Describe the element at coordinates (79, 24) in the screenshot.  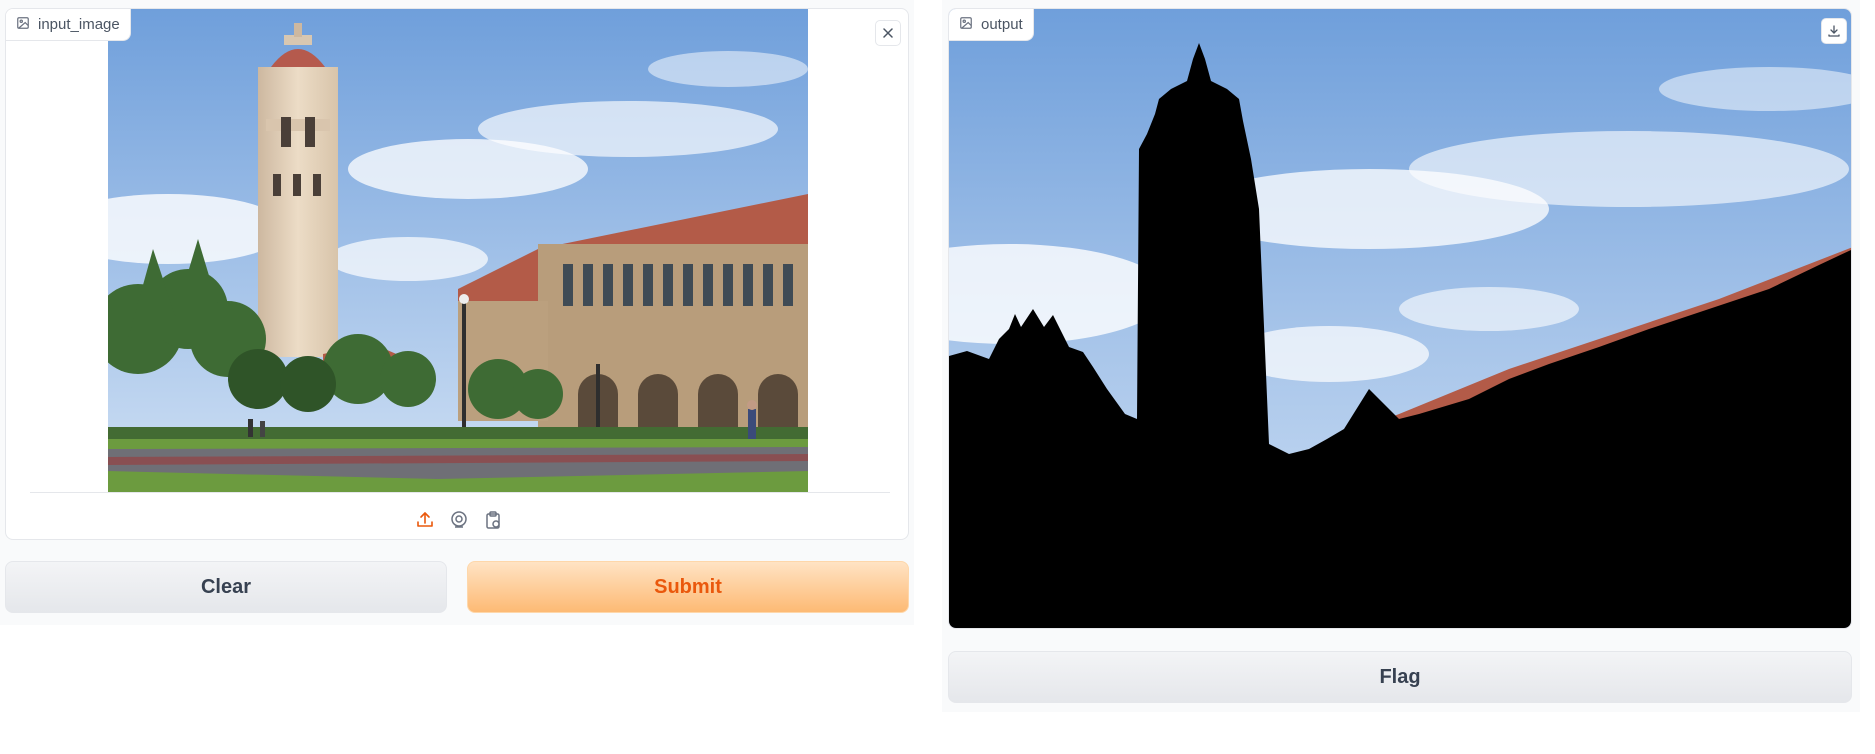
I see `input-image-label-text: input_image` at that location.